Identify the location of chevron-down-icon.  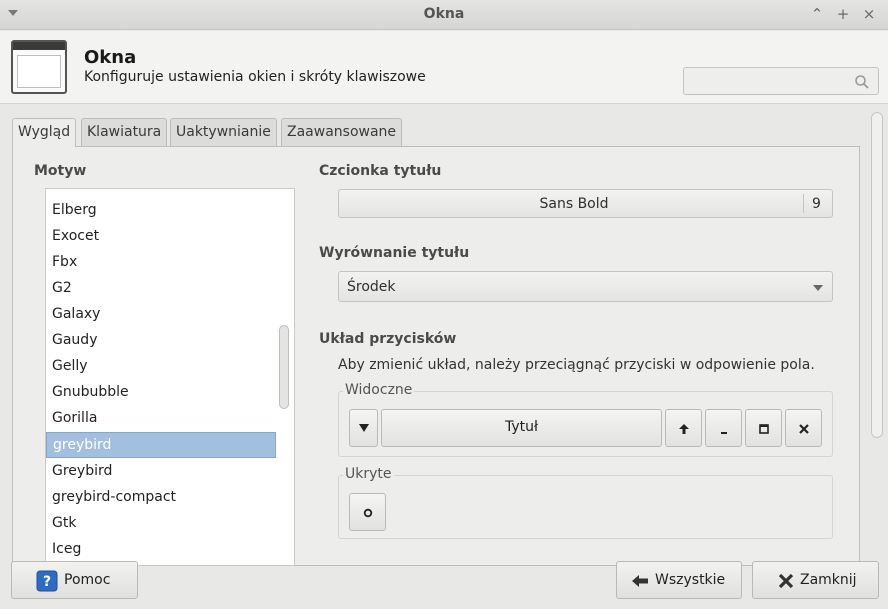
(818, 288).